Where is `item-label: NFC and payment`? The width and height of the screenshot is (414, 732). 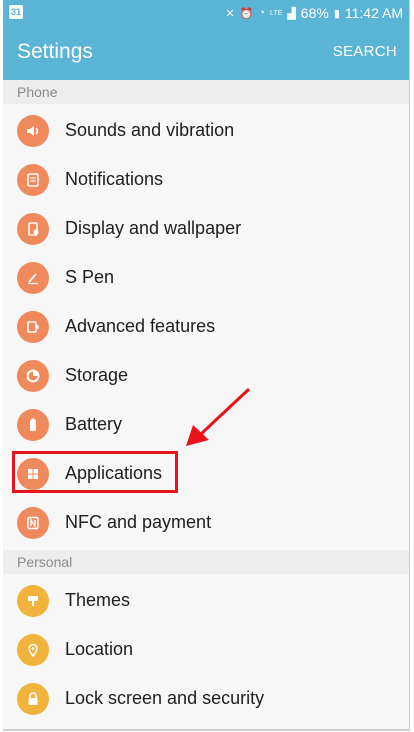
item-label: NFC and payment is located at coordinates (138, 522).